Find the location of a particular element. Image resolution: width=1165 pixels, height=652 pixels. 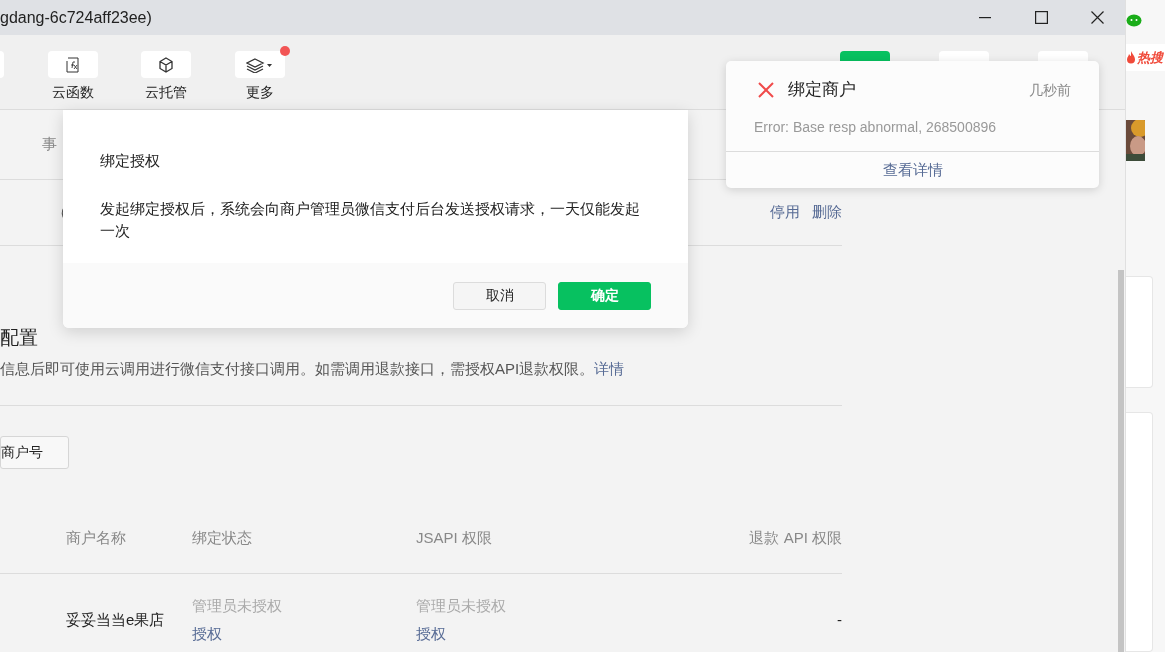

cube-icon is located at coordinates (166, 64).